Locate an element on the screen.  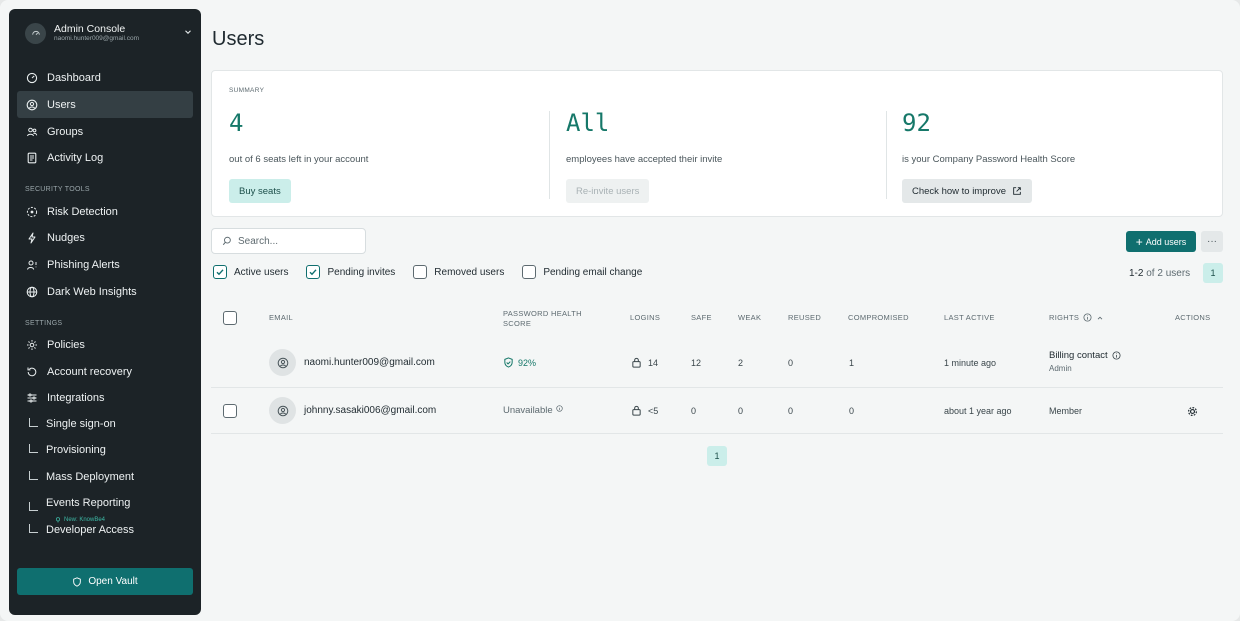
sidebar-item-nudges: Nudges is located at coordinates (105, 237).